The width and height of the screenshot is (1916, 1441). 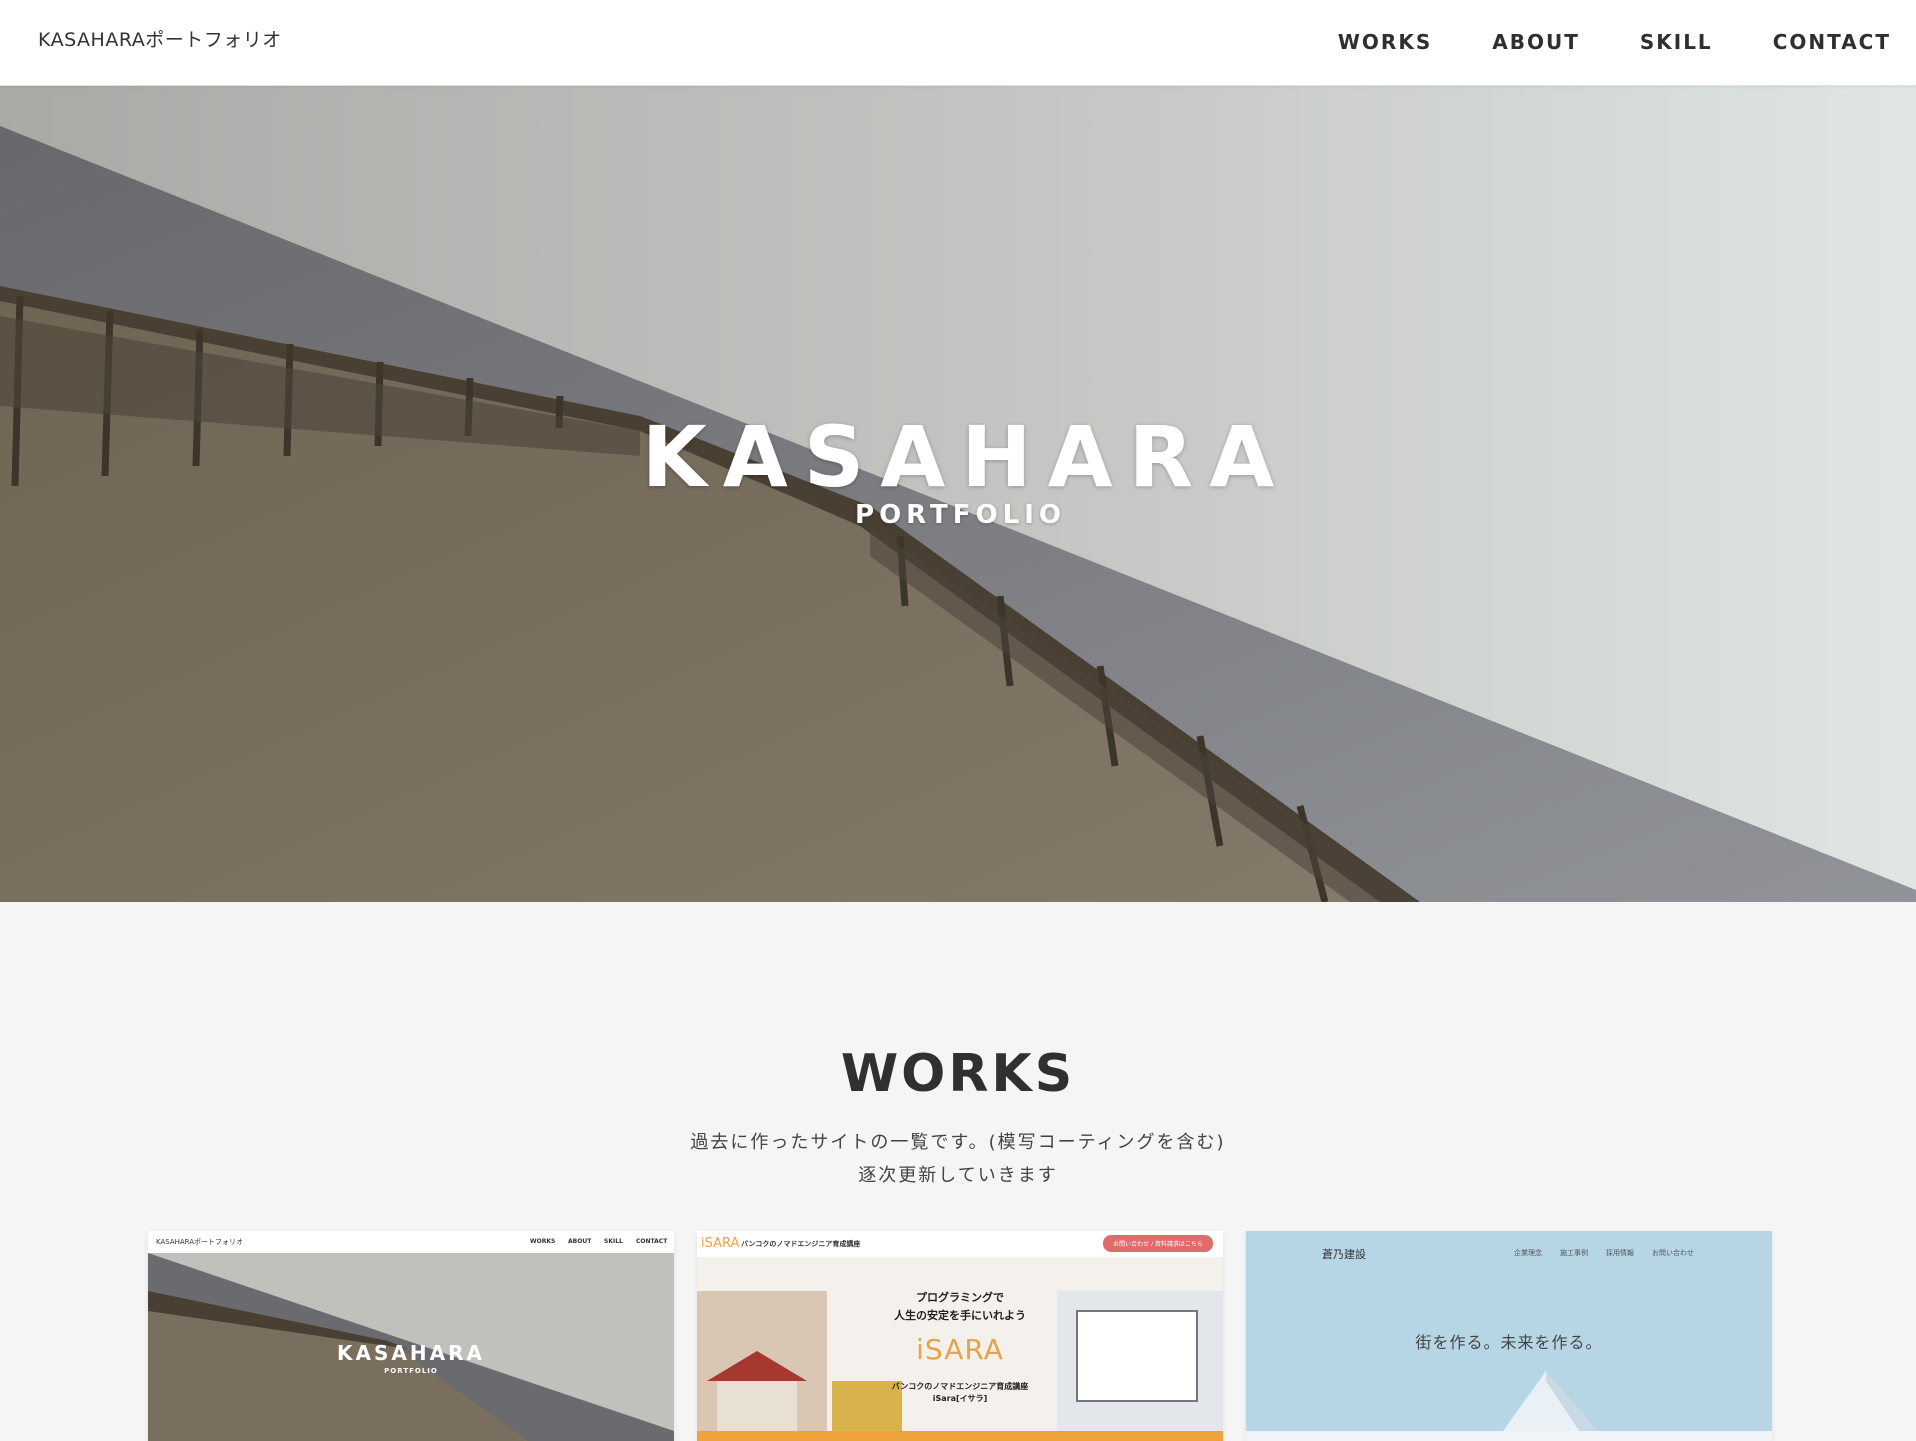 I want to click on card1-nav-about: ABOUT, so click(x=580, y=1241).